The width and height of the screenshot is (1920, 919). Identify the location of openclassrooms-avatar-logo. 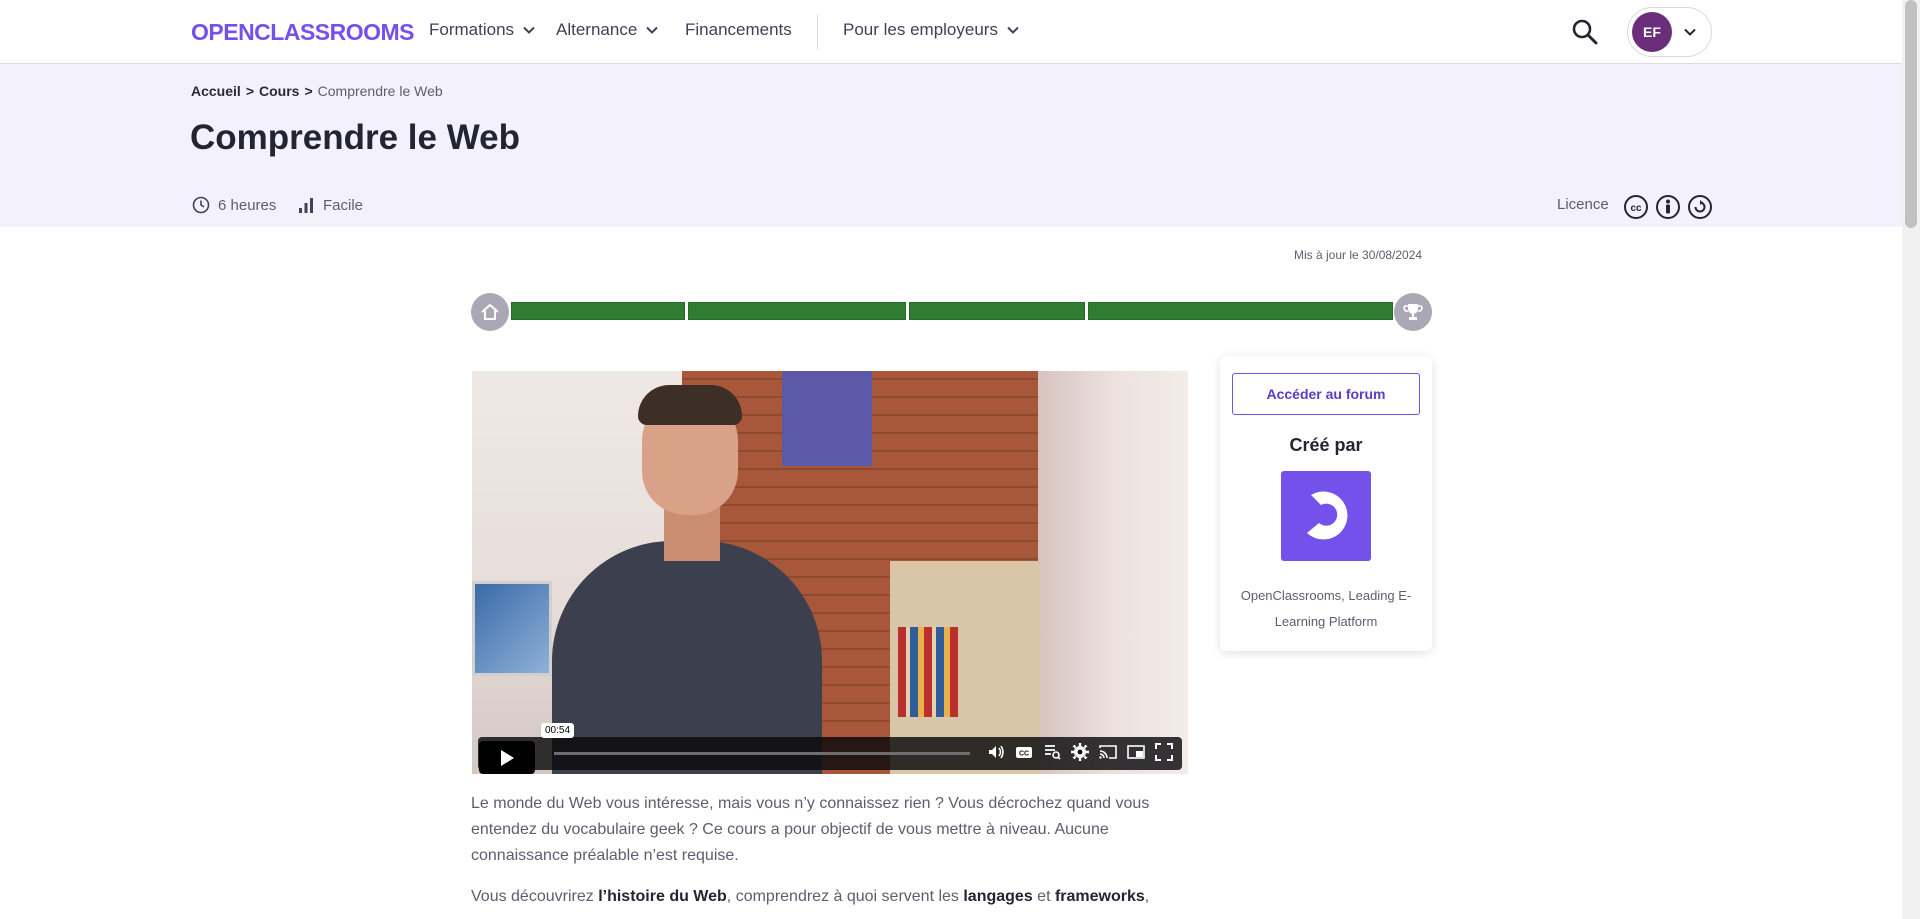
(1326, 516).